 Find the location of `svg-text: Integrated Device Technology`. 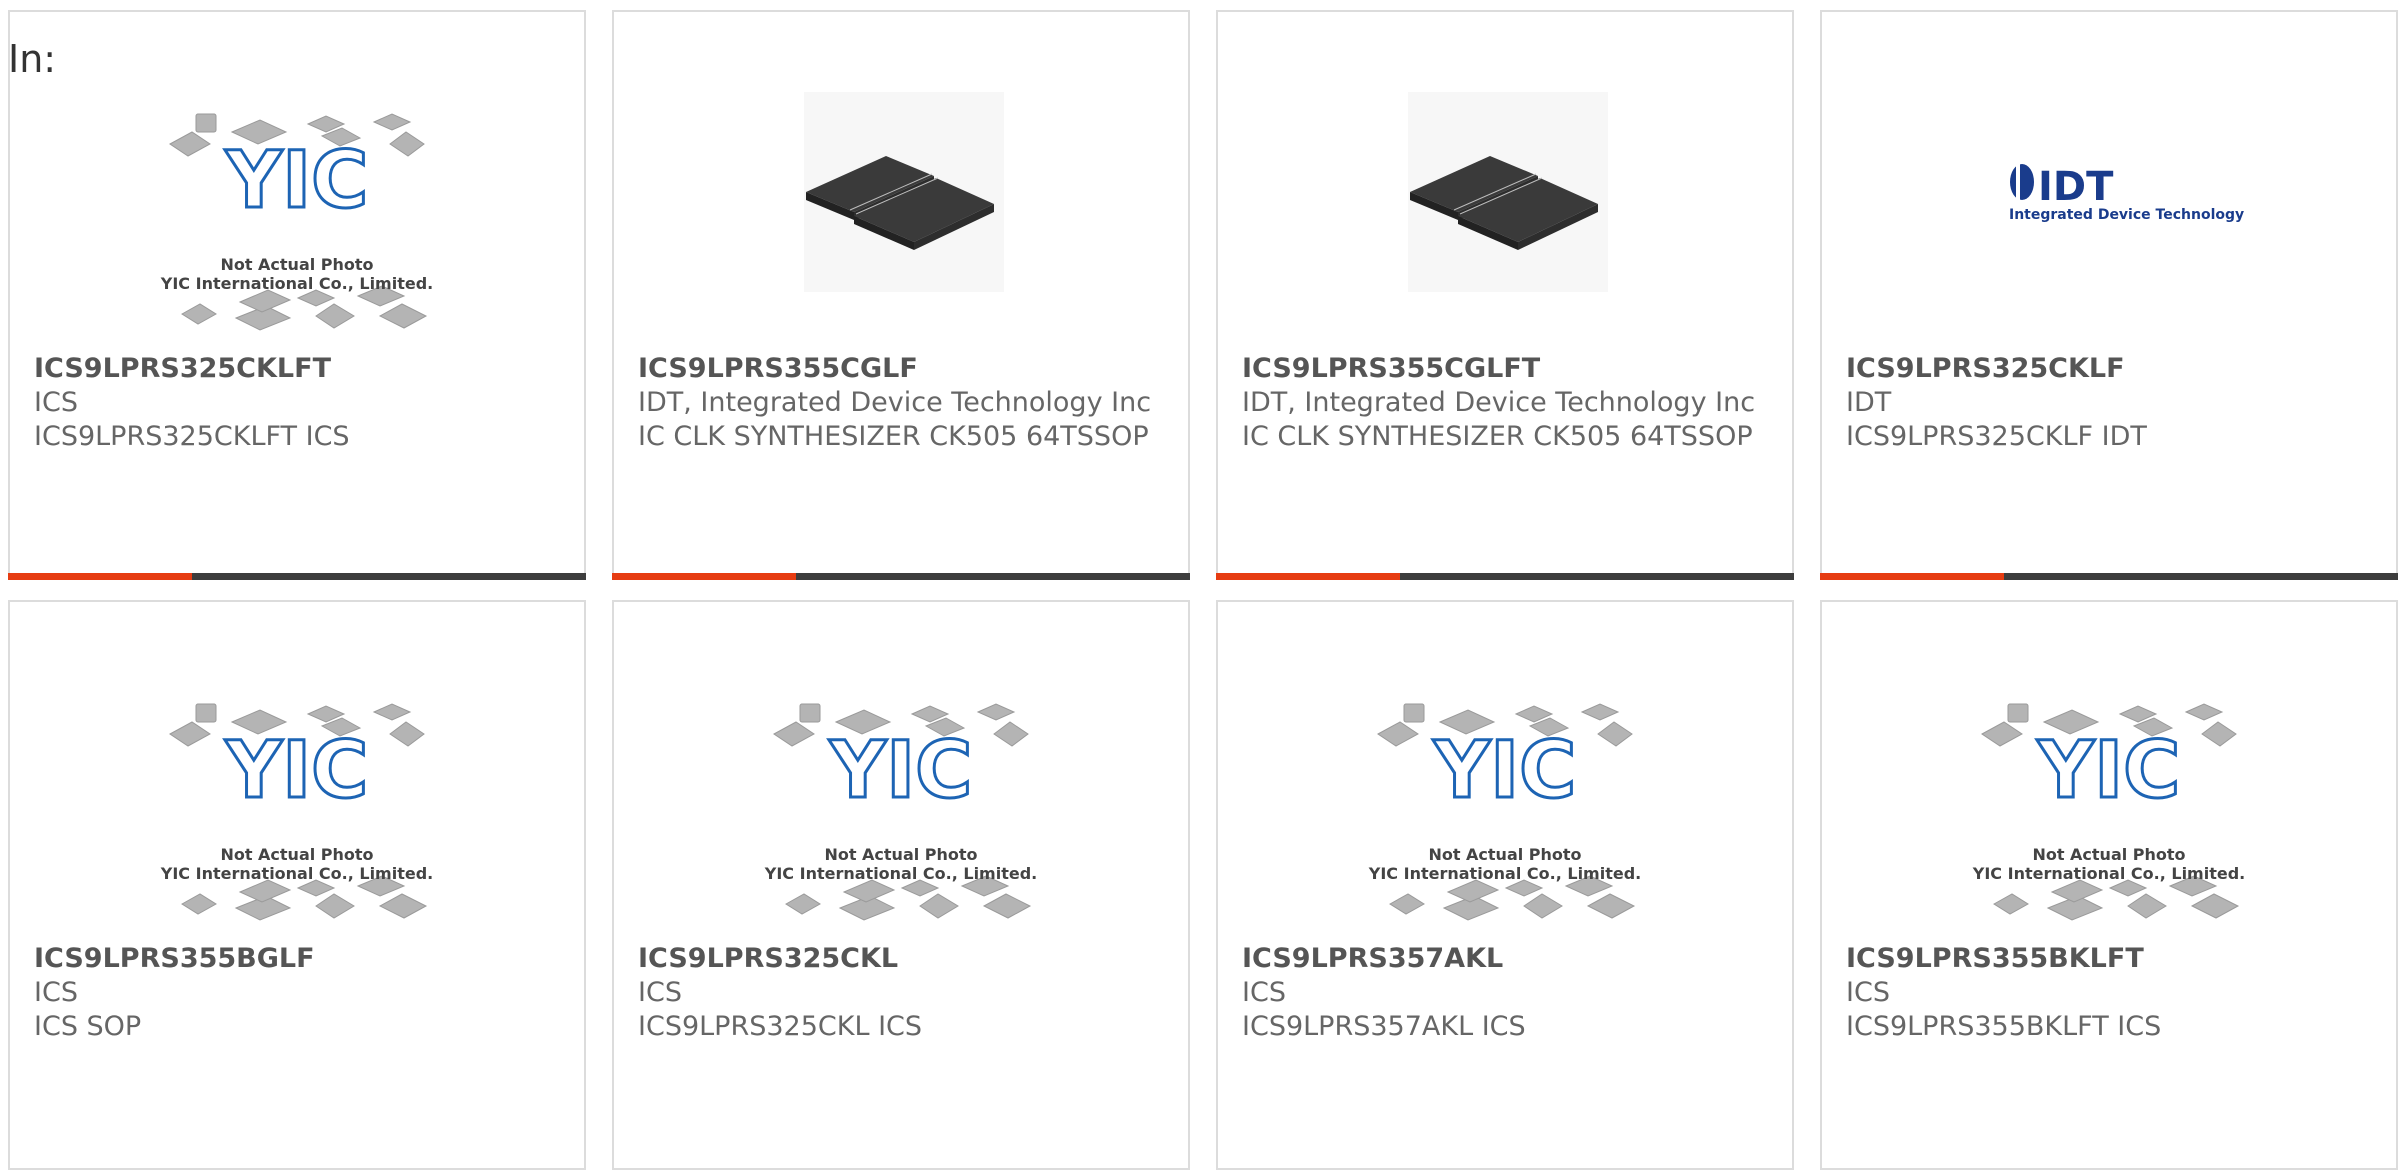

svg-text: Integrated Device Technology is located at coordinates (2126, 215).